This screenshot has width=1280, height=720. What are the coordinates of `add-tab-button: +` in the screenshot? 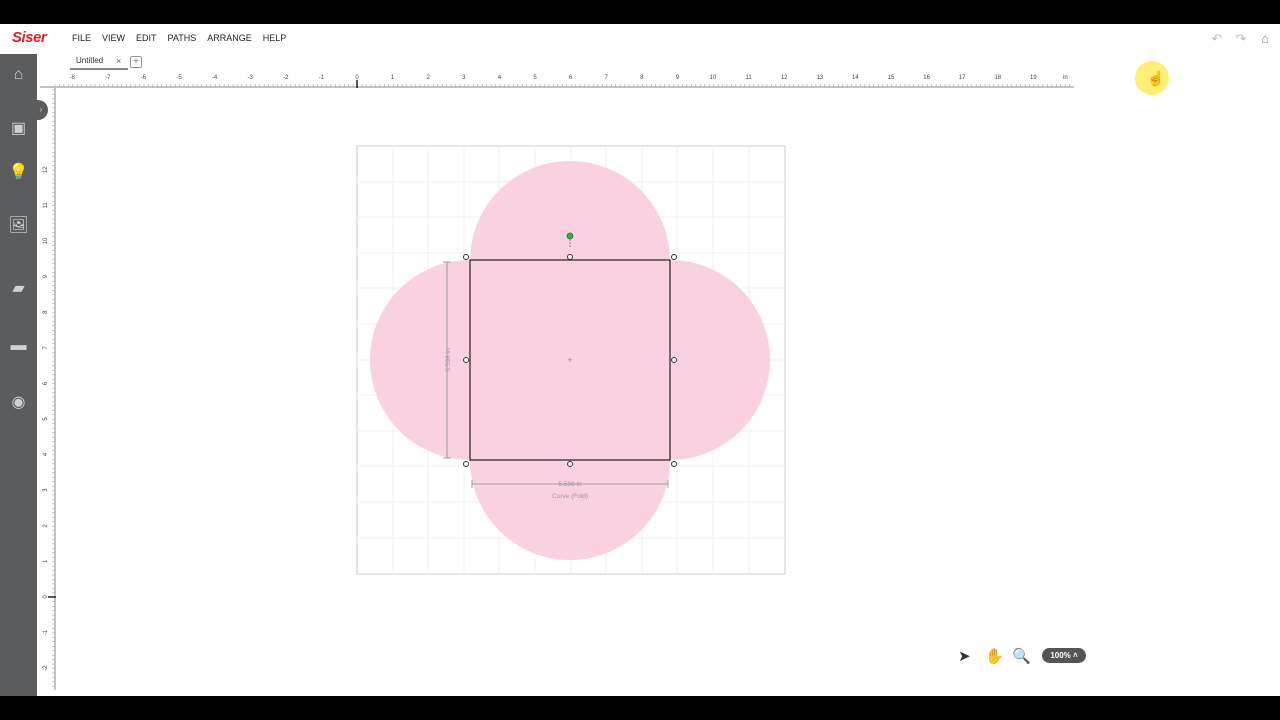 It's located at (136, 62).